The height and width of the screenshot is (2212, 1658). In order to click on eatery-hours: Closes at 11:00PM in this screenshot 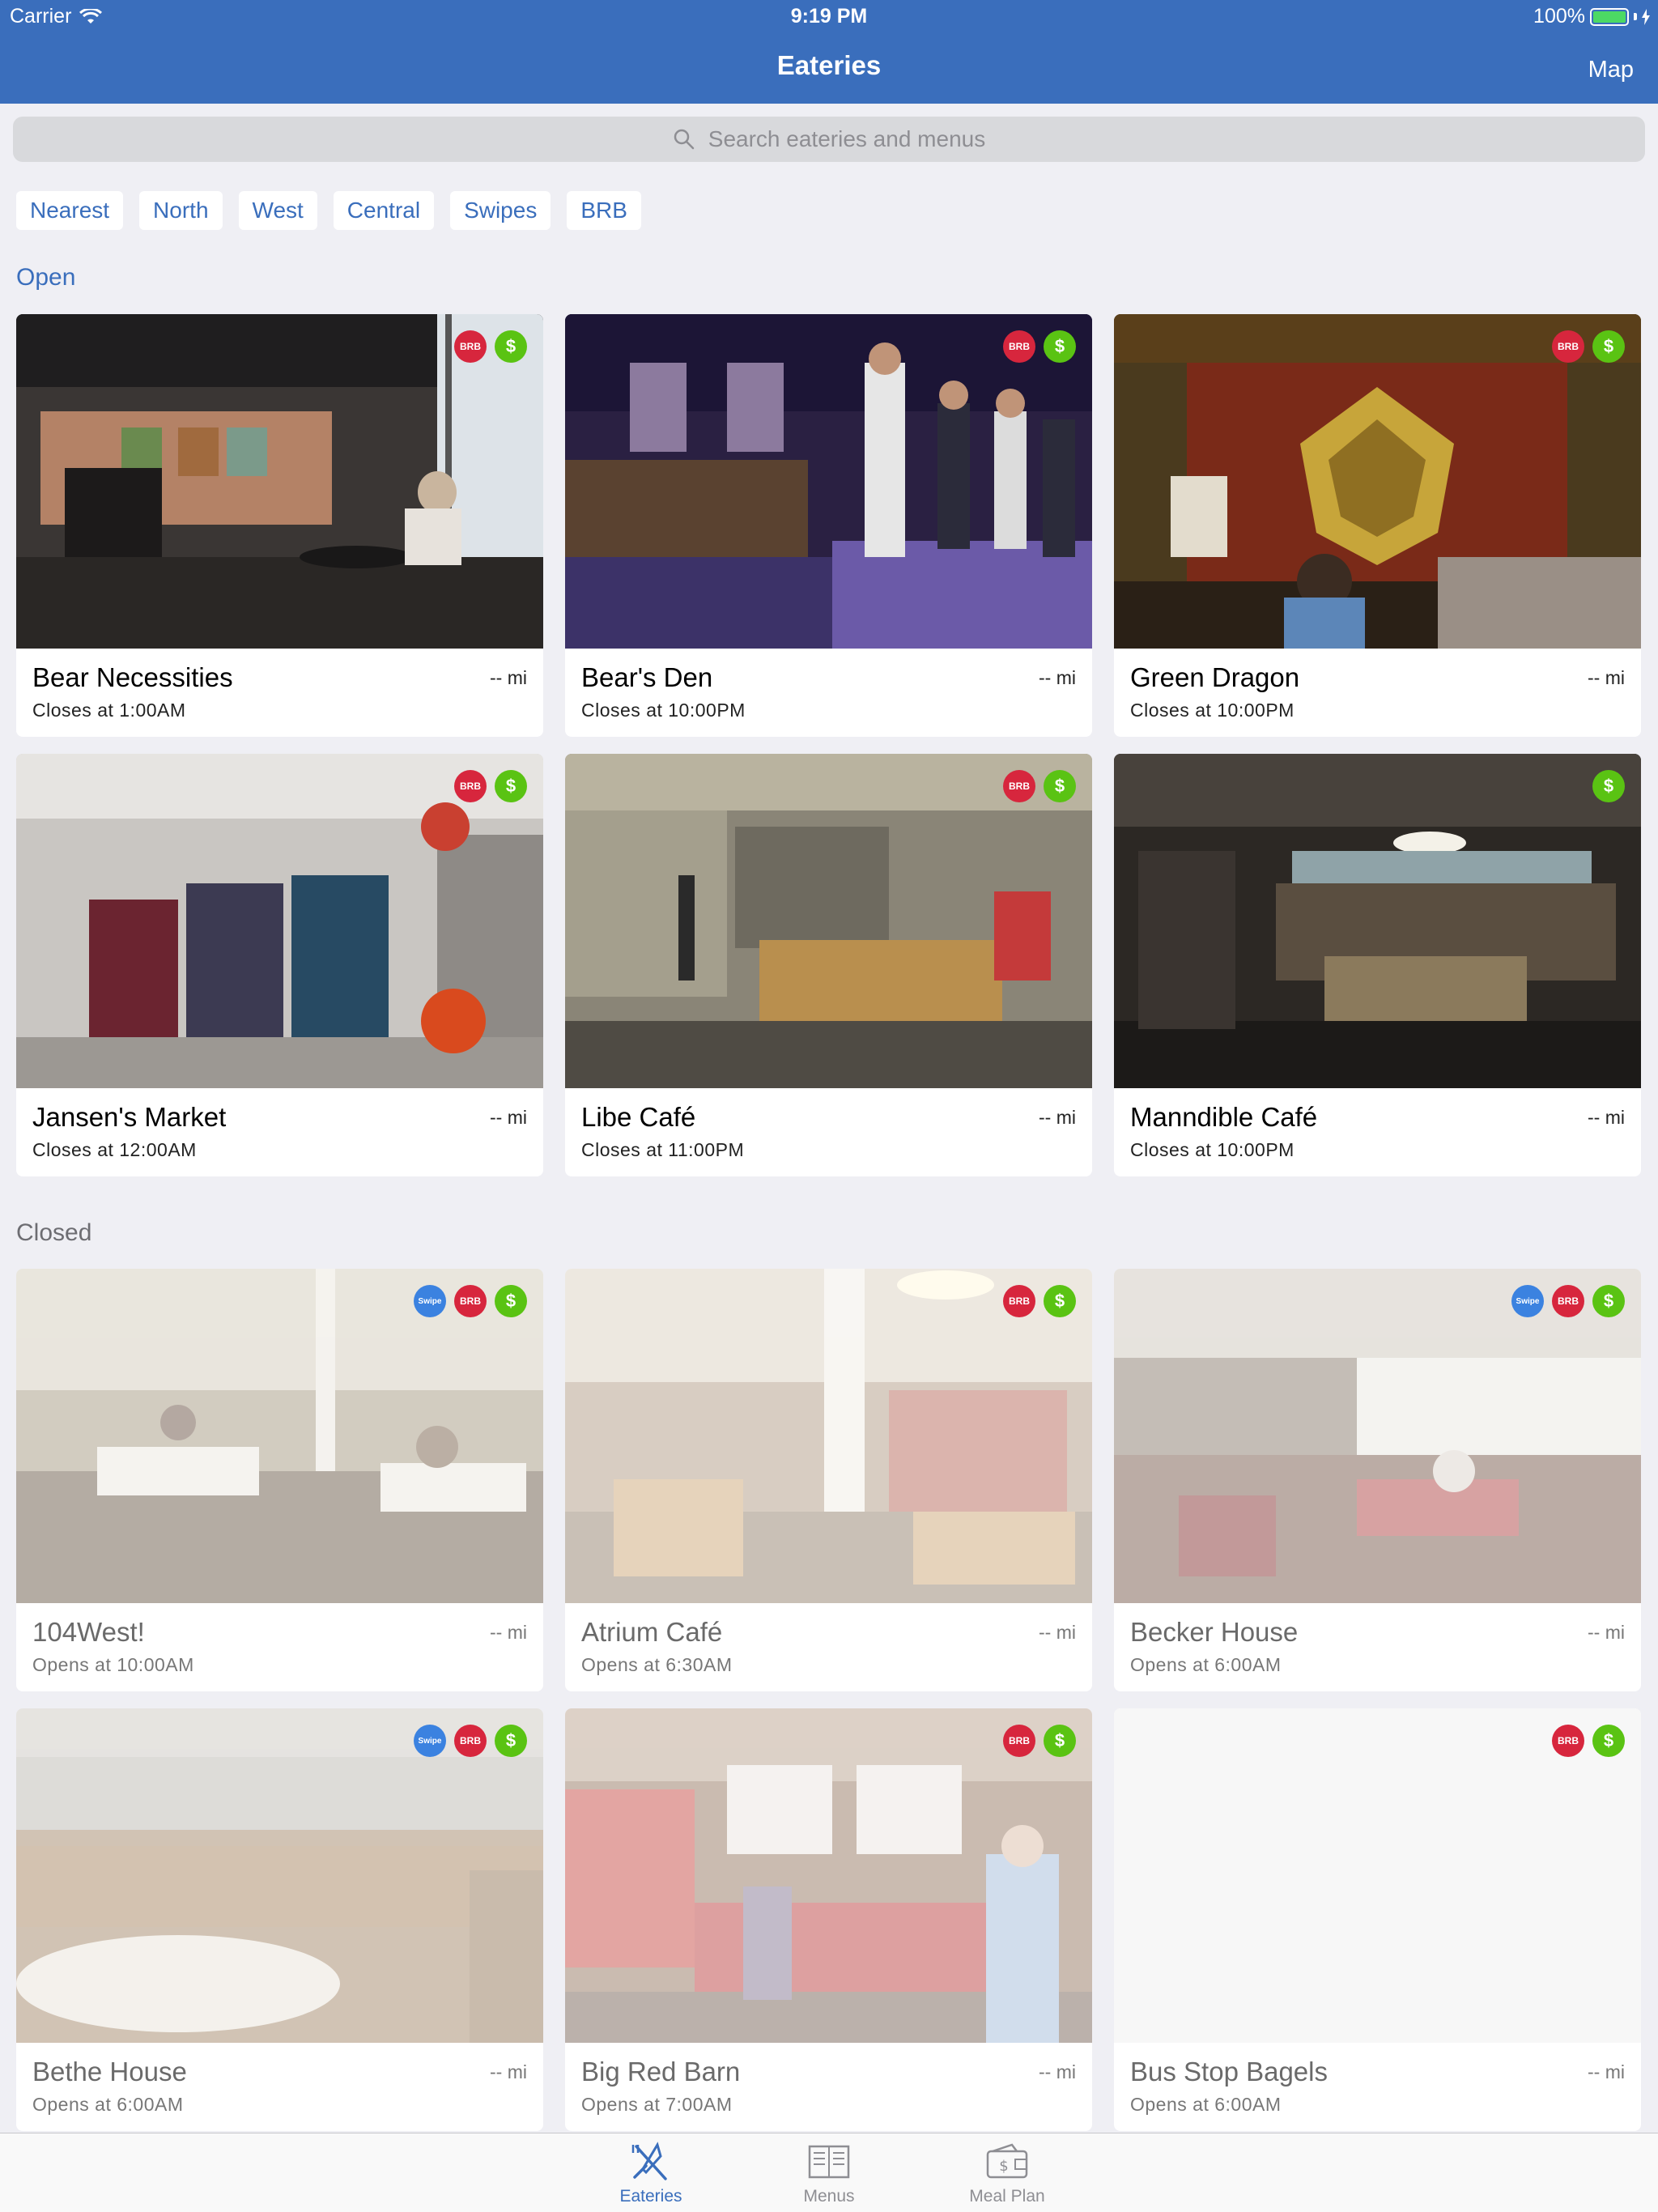, I will do `click(663, 1149)`.